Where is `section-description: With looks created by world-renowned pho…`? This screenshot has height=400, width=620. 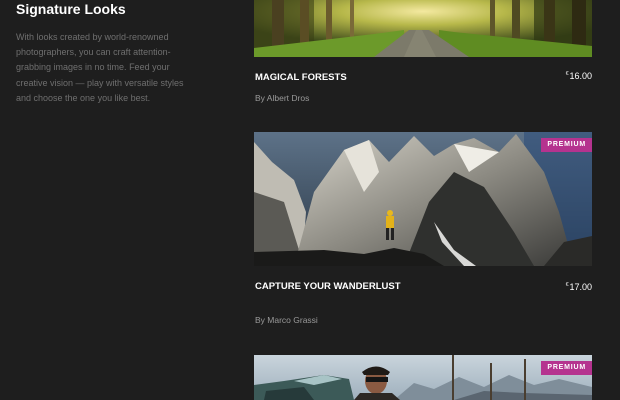 section-description: With looks created by world-renowned pho… is located at coordinates (100, 67).